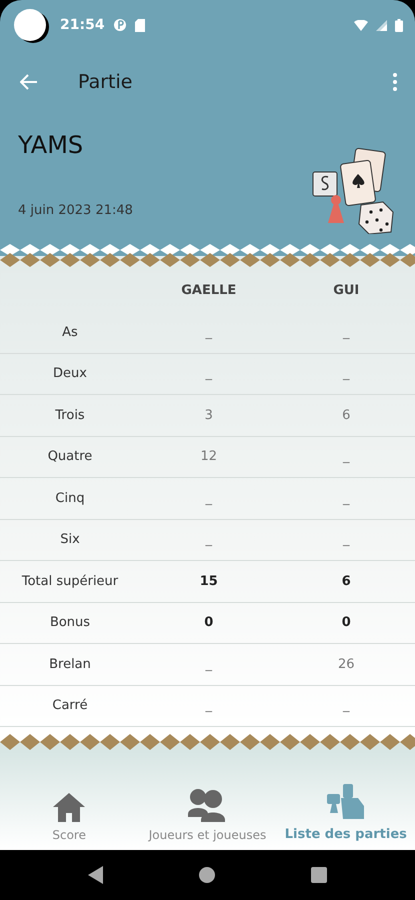 The width and height of the screenshot is (415, 900). I want to click on sd-card-icon, so click(139, 25).